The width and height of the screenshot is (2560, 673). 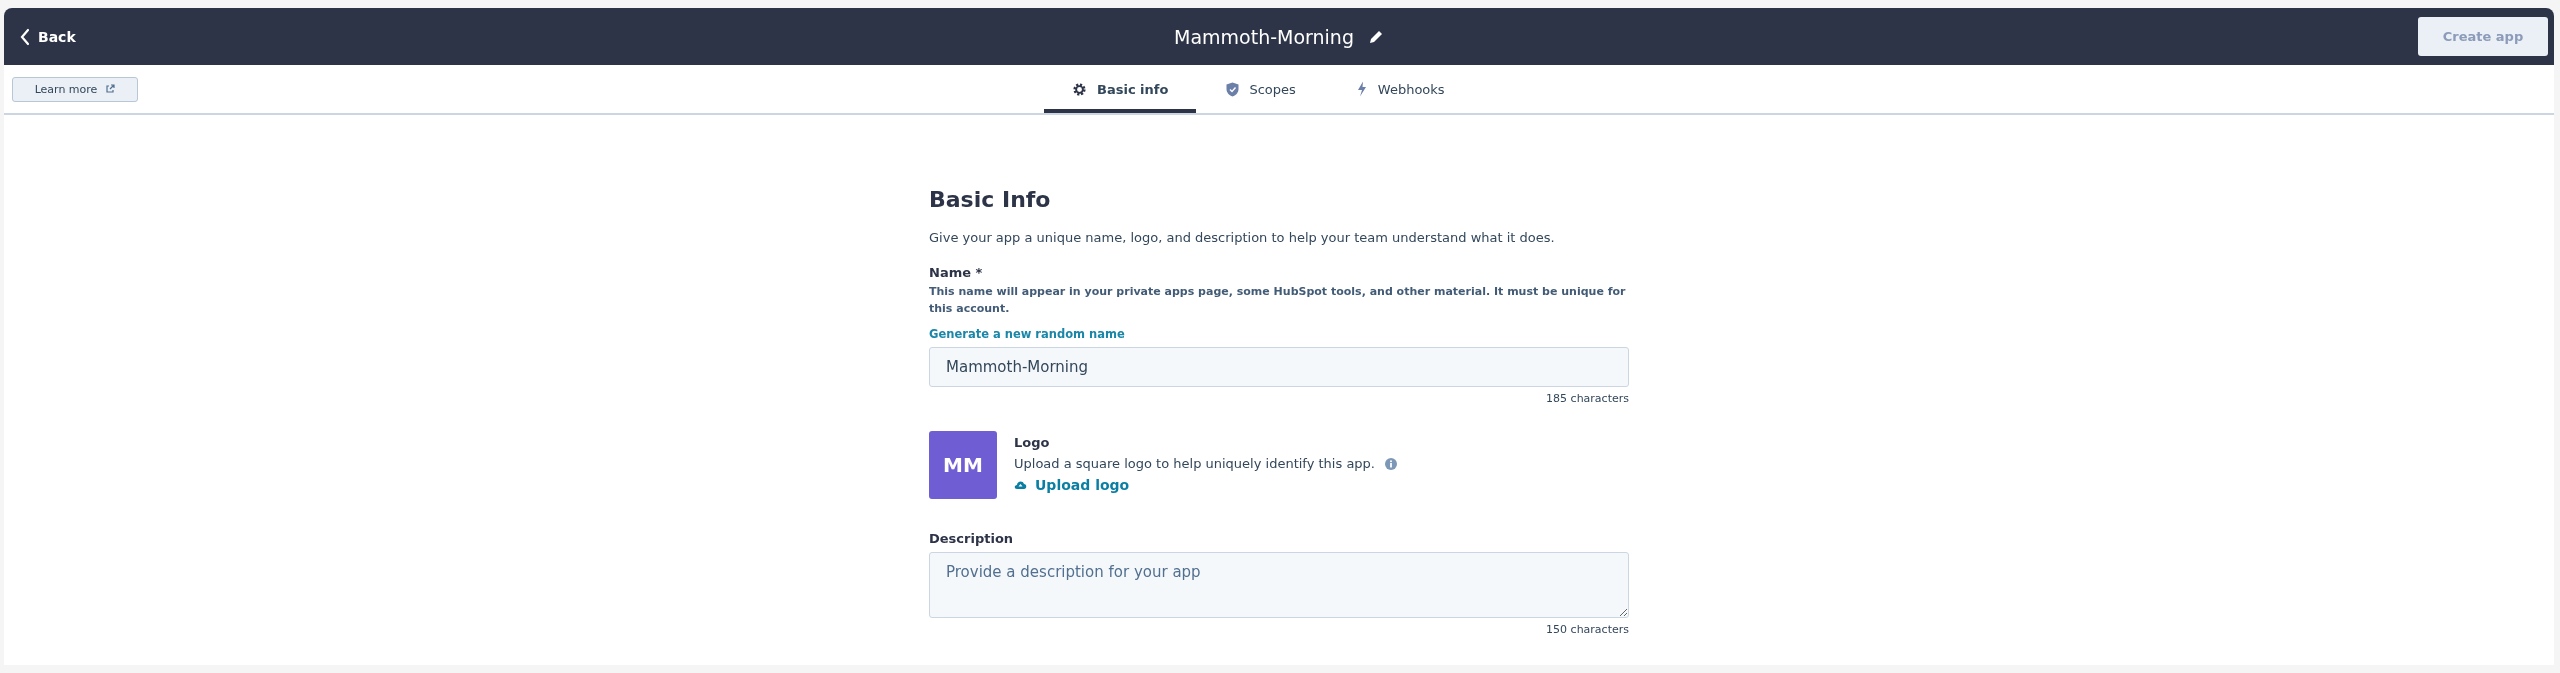 I want to click on logo-avatar: MM, so click(x=963, y=465).